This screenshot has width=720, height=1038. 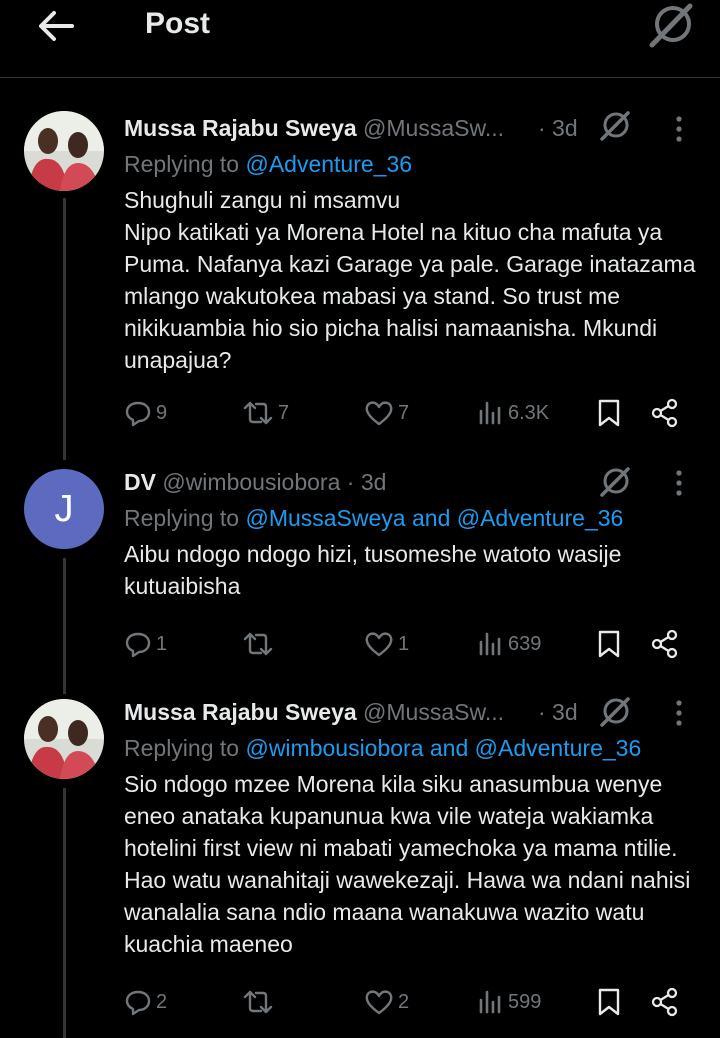 I want to click on views-count: 599, so click(x=525, y=1001).